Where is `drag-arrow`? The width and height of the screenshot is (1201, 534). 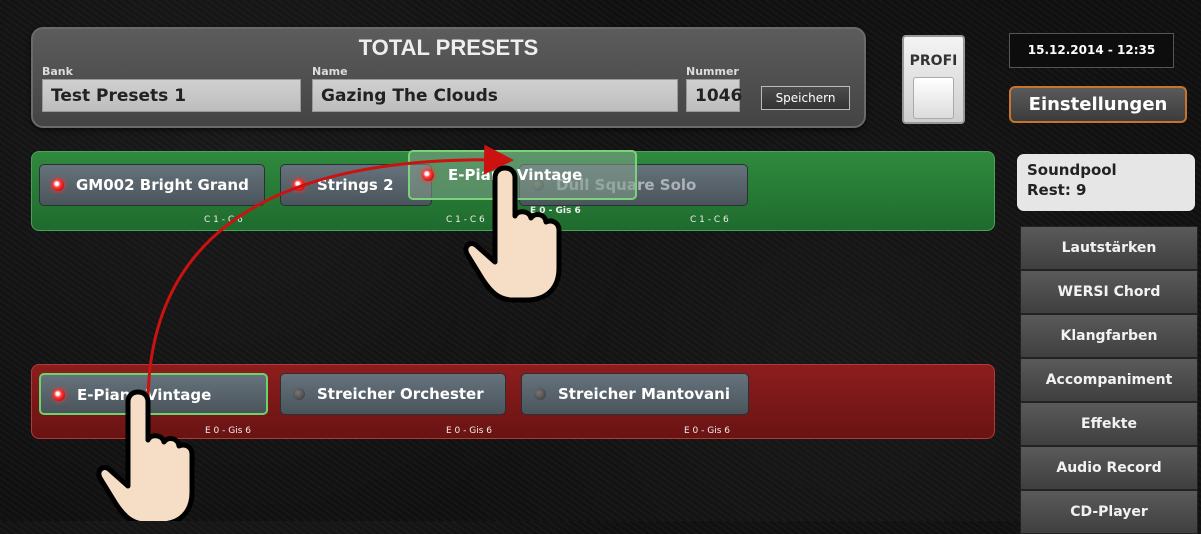
drag-arrow is located at coordinates (330, 272).